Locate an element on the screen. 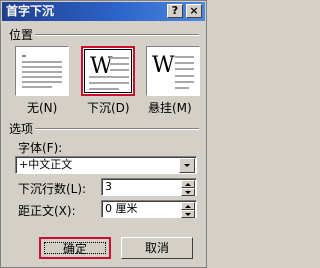  font-value: +中文正文 is located at coordinates (46, 164).